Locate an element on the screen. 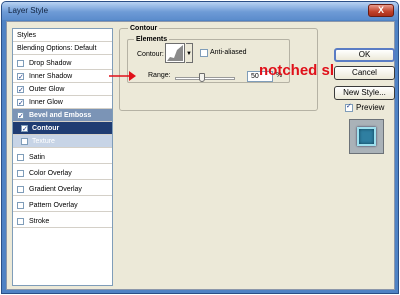 This screenshot has height=295, width=400. style-item-pattern-overlay: Pattern Overlay is located at coordinates (62, 205).